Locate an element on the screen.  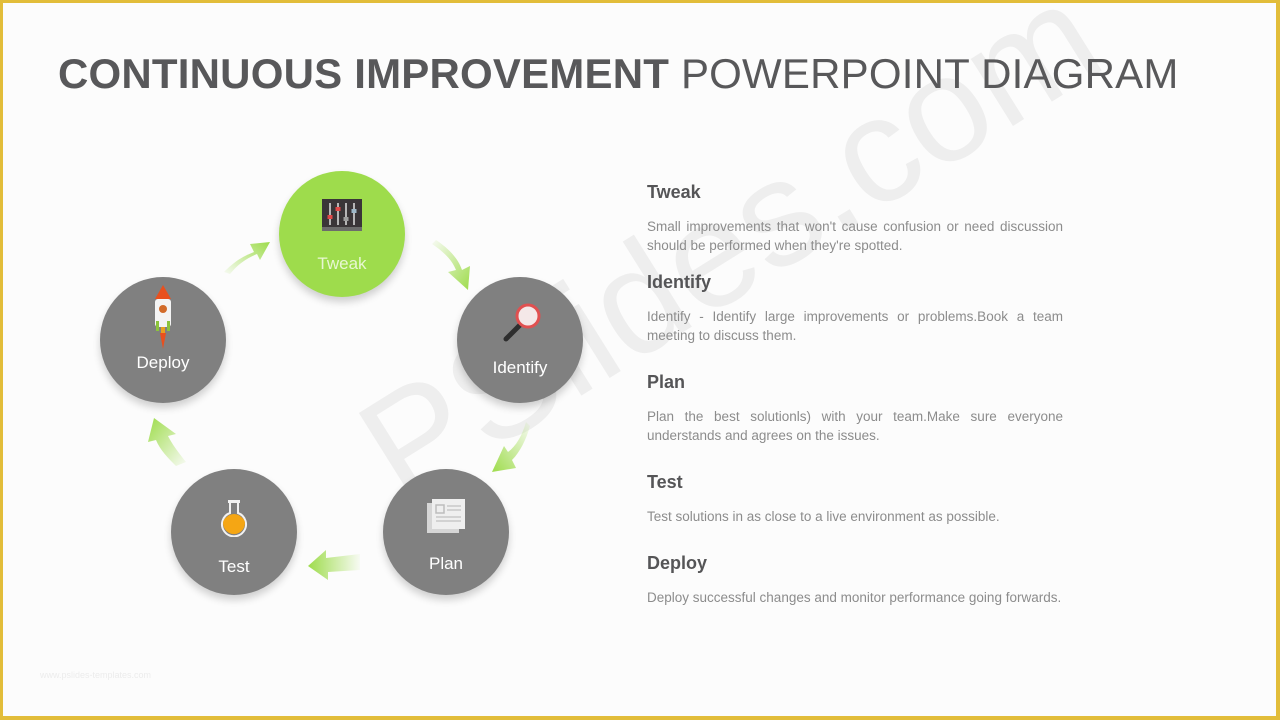
node-identify: Identify is located at coordinates (520, 340).